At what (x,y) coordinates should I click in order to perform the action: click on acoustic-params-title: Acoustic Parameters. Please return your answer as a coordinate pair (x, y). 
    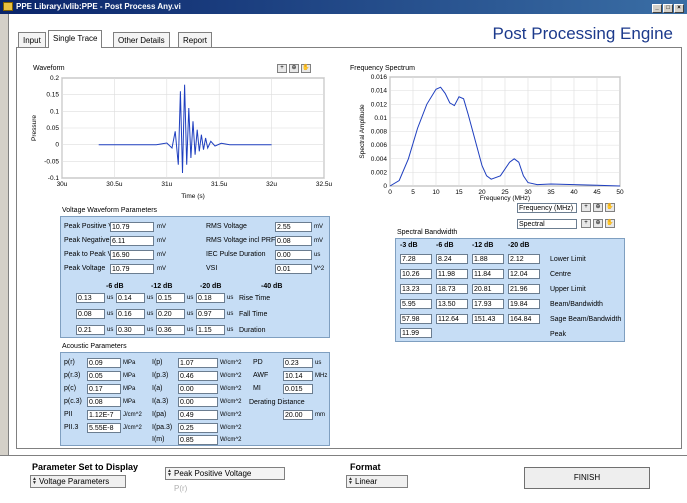
    Looking at the image, I should click on (94, 346).